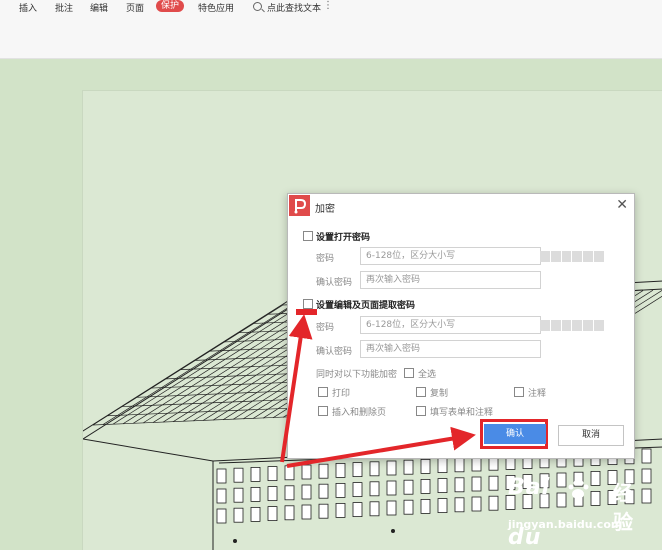 The width and height of the screenshot is (662, 550). What do you see at coordinates (381, 447) in the screenshot?
I see `arrow-to-confirm` at bounding box center [381, 447].